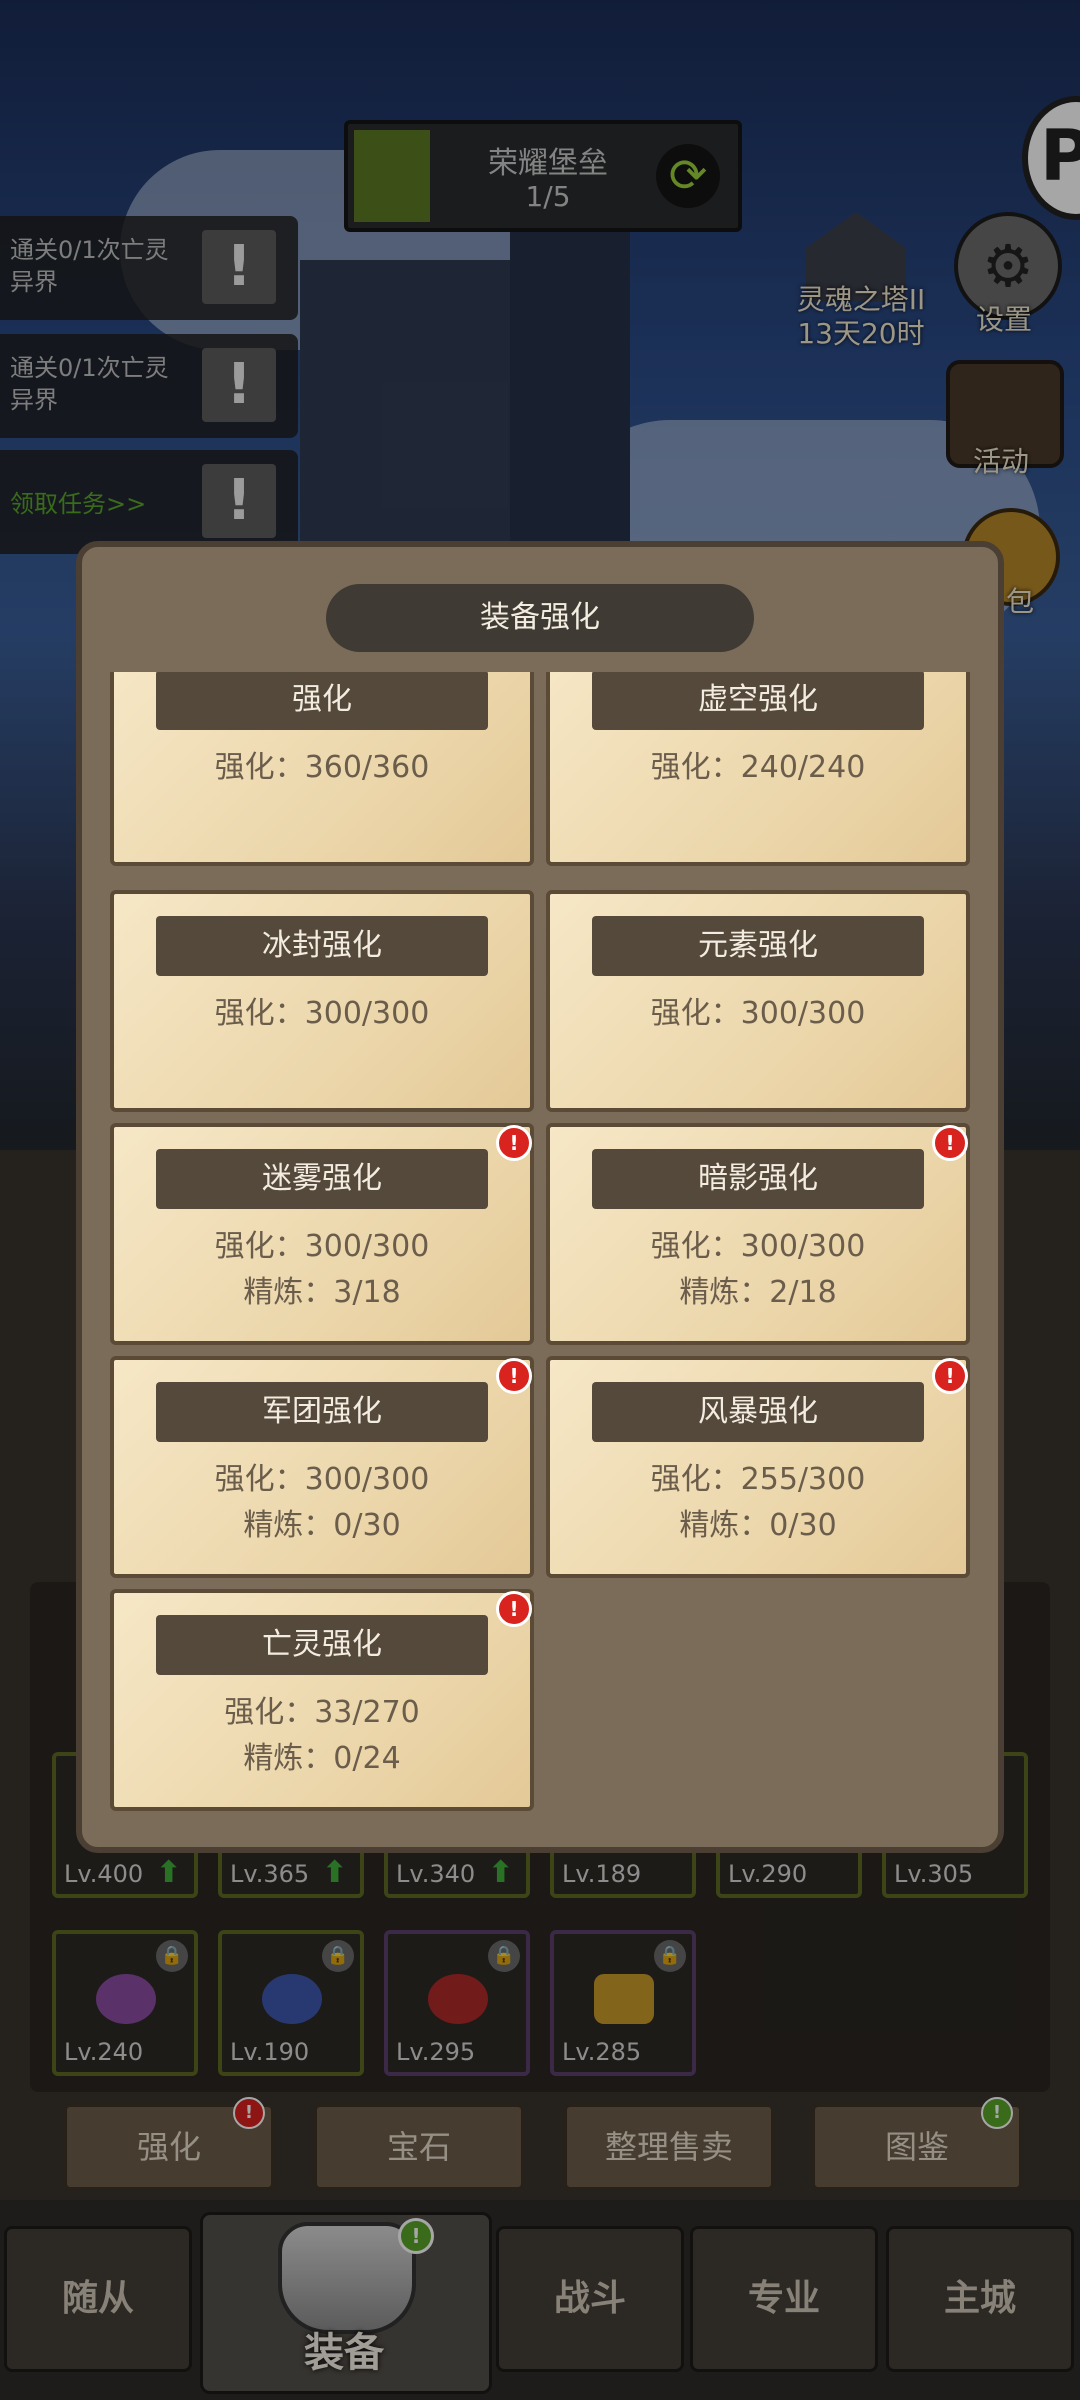 The height and width of the screenshot is (2400, 1080). I want to click on card-title: 冰封强化, so click(322, 946).